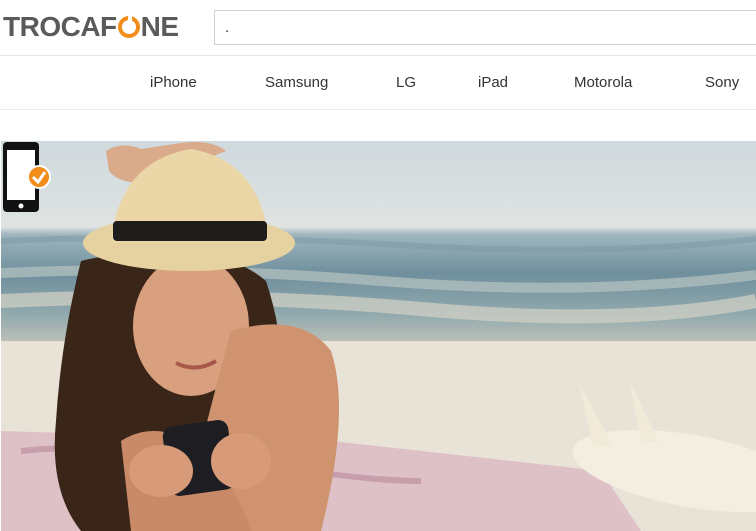 This screenshot has height=531, width=756. Describe the element at coordinates (60, 26) in the screenshot. I see `logo-prefix: TROCAF` at that location.